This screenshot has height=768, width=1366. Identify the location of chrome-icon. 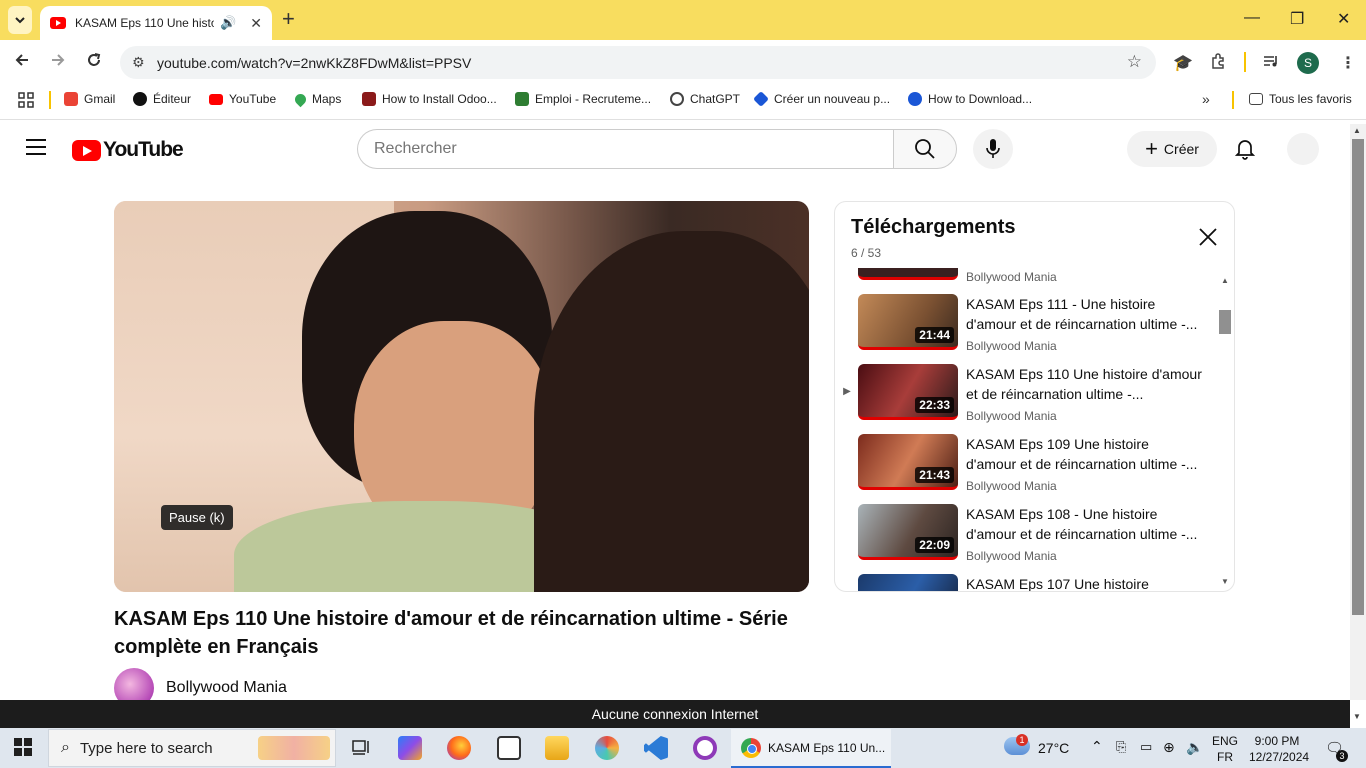
(751, 747).